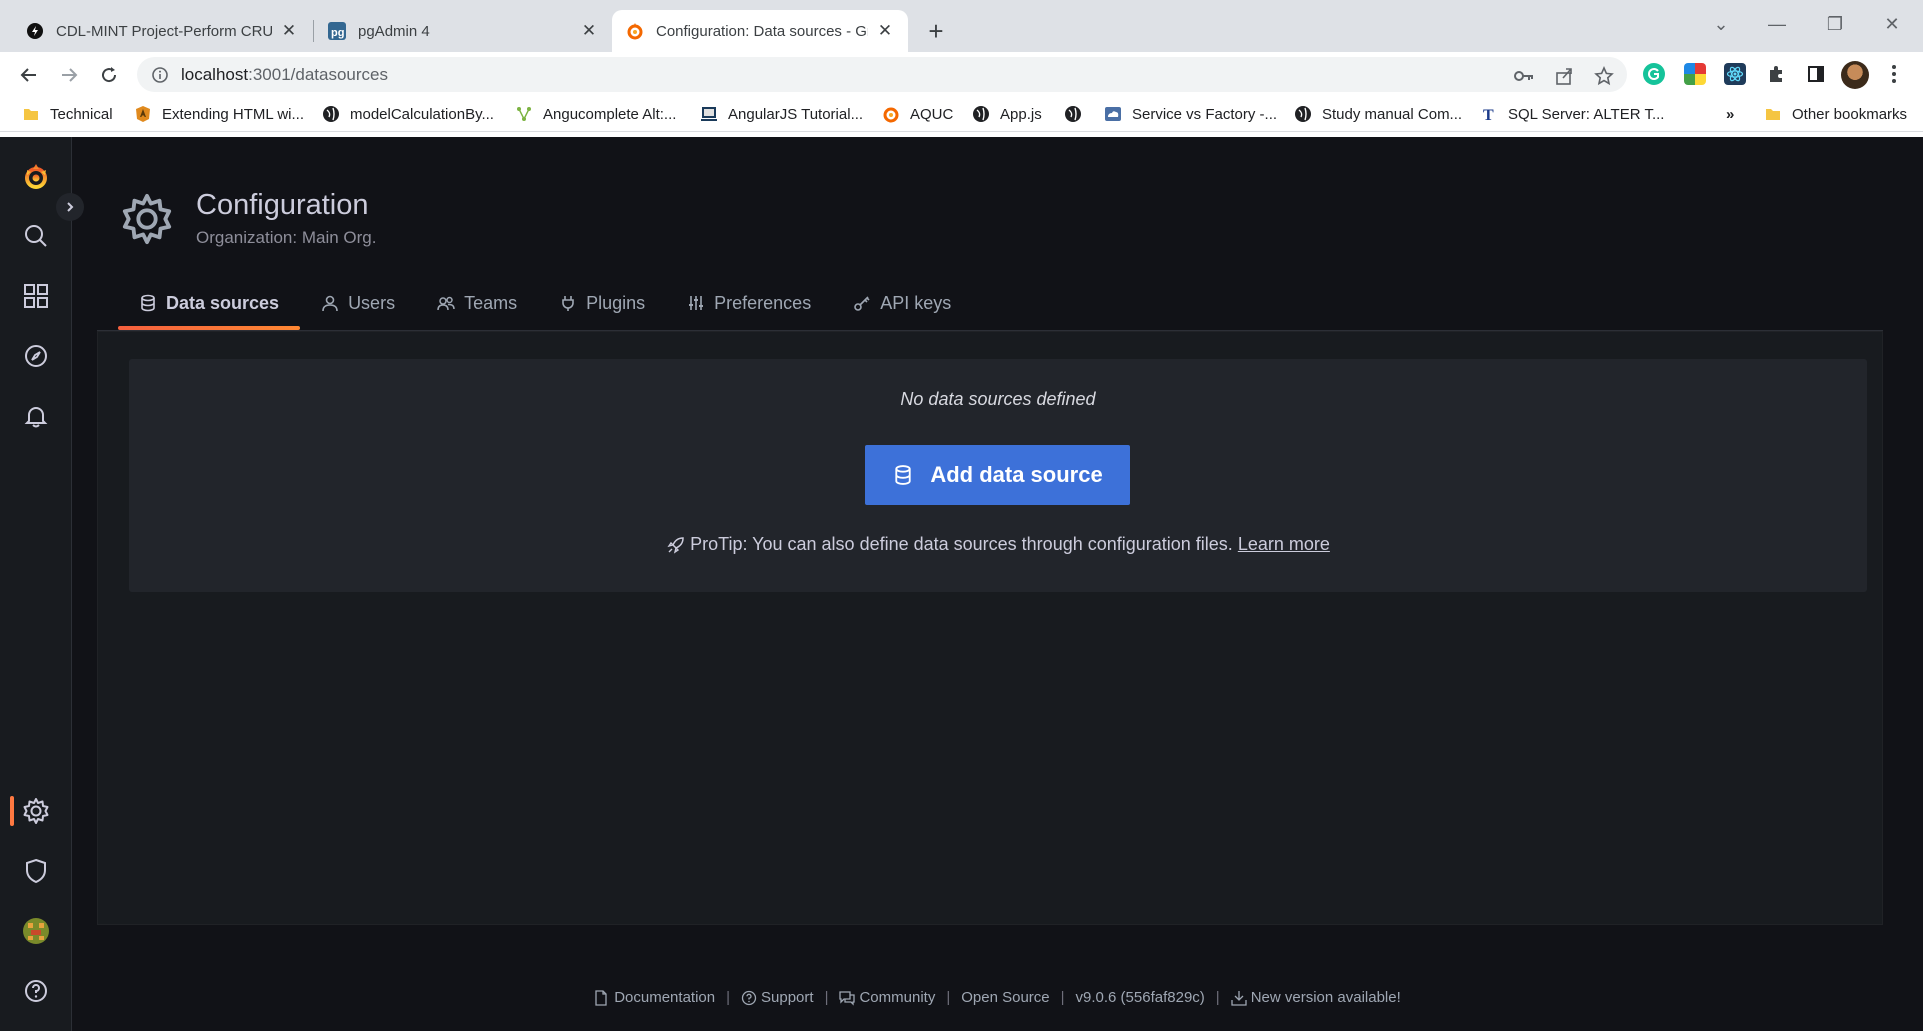  I want to click on more-bookmarks-button: », so click(1730, 114).